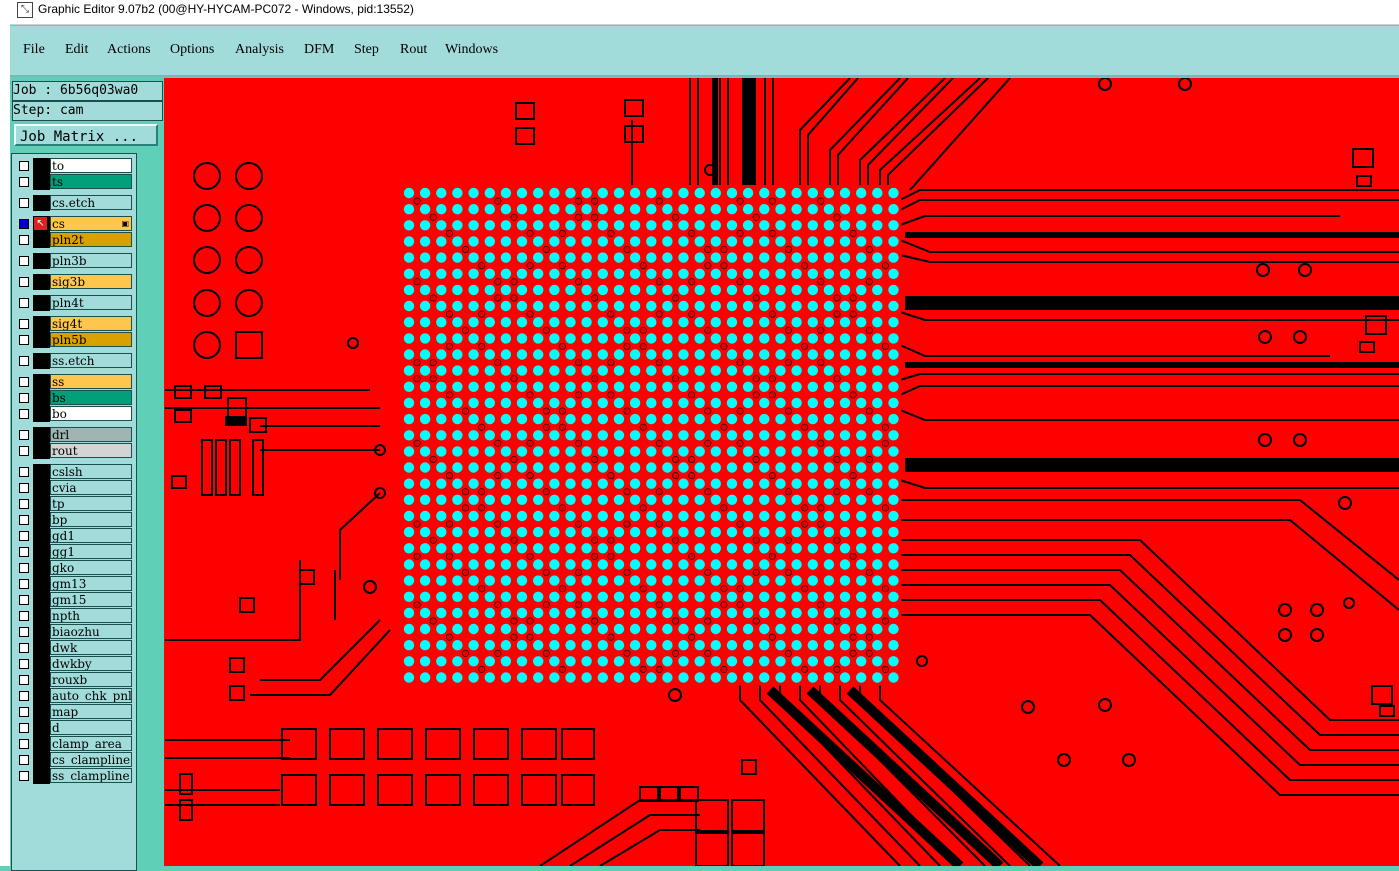 This screenshot has width=1399, height=871. I want to click on layer-row-pln5b: pln5b, so click(74, 340).